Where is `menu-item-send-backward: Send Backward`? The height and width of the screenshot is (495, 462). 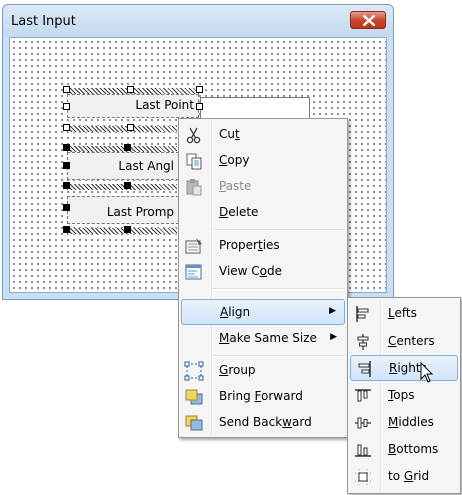
menu-item-send-backward: Send Backward is located at coordinates (263, 423).